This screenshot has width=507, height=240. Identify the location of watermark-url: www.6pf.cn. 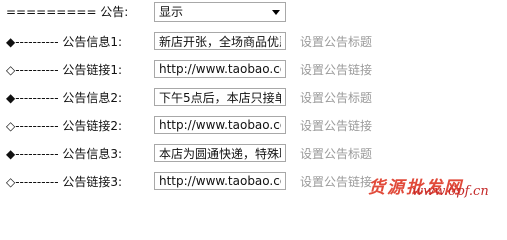
(450, 191).